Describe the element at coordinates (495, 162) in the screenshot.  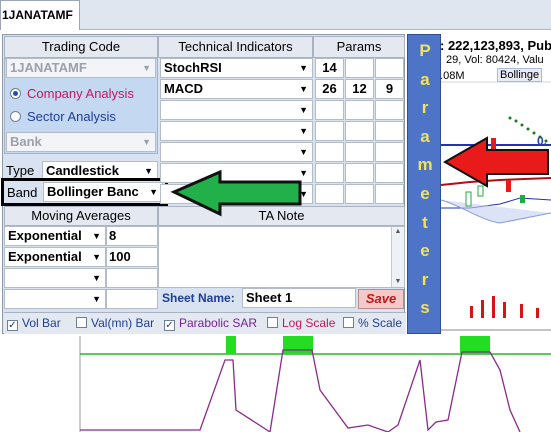
I see `red-arrow-icon` at that location.